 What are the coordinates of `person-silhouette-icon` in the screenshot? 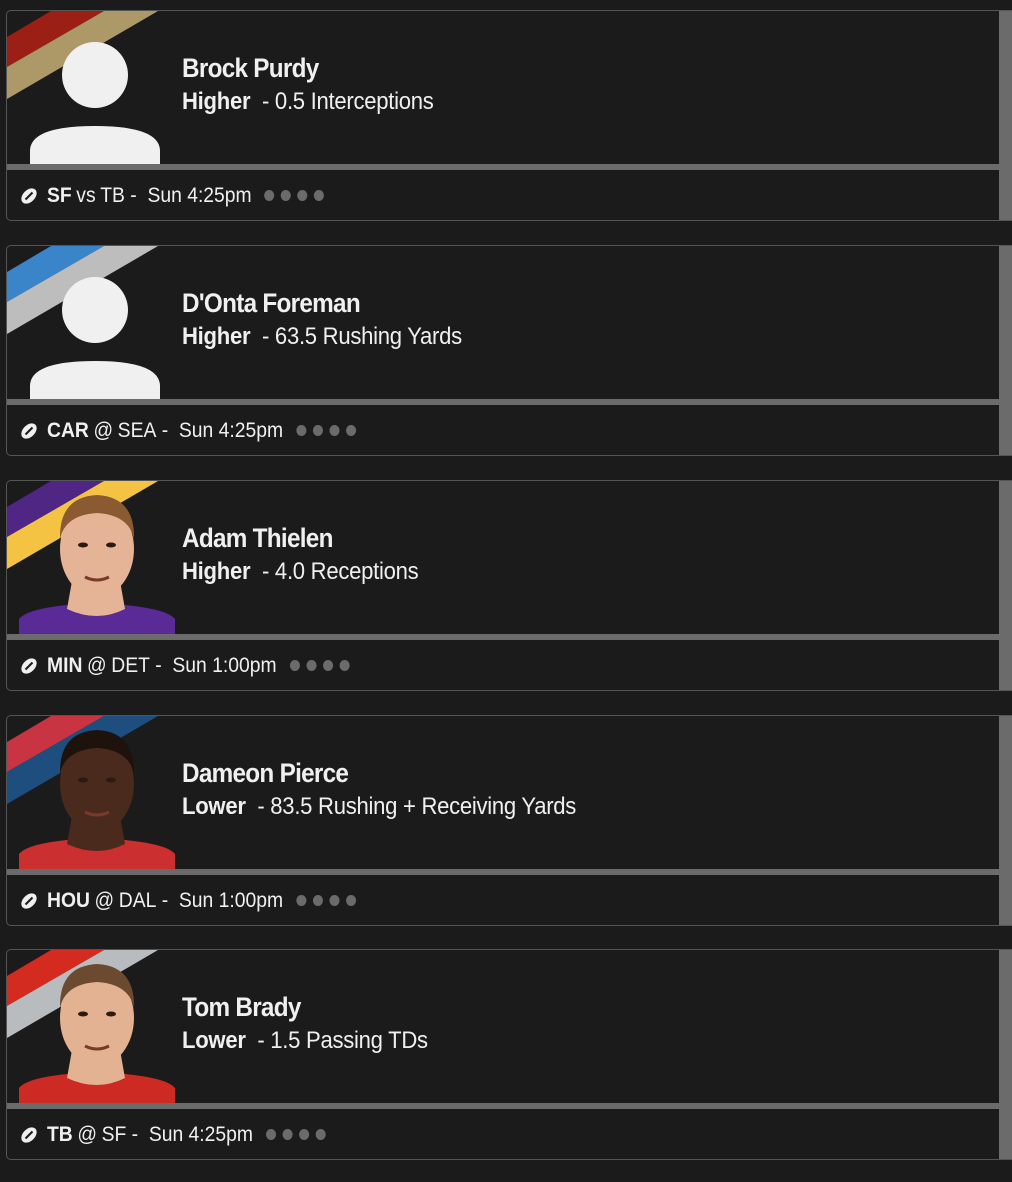 It's located at (95, 338).